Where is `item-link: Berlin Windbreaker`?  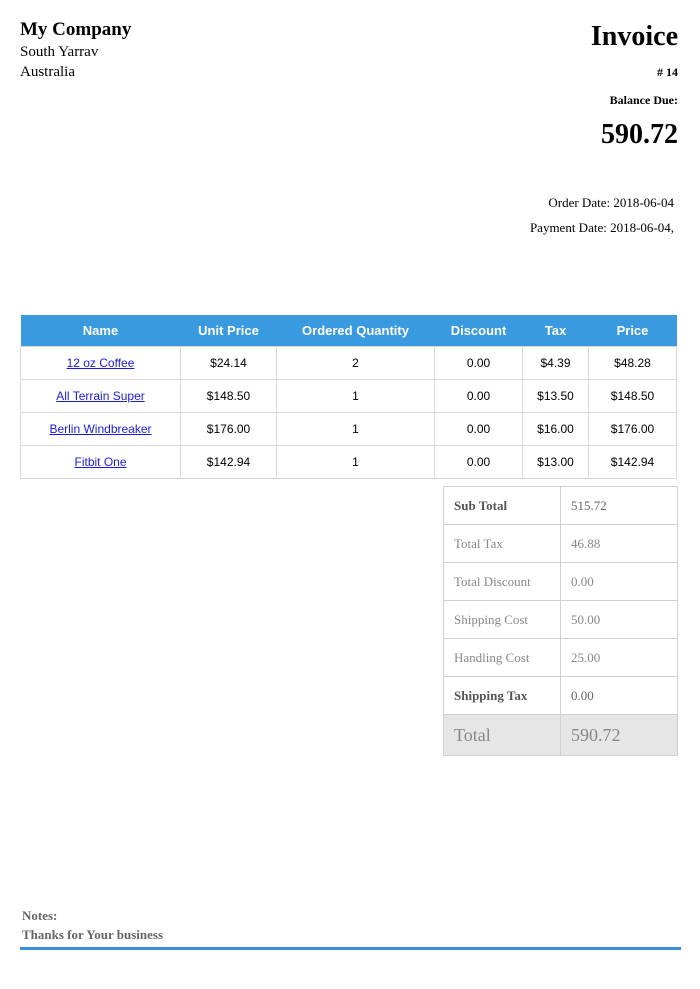 item-link: Berlin Windbreaker is located at coordinates (100, 429).